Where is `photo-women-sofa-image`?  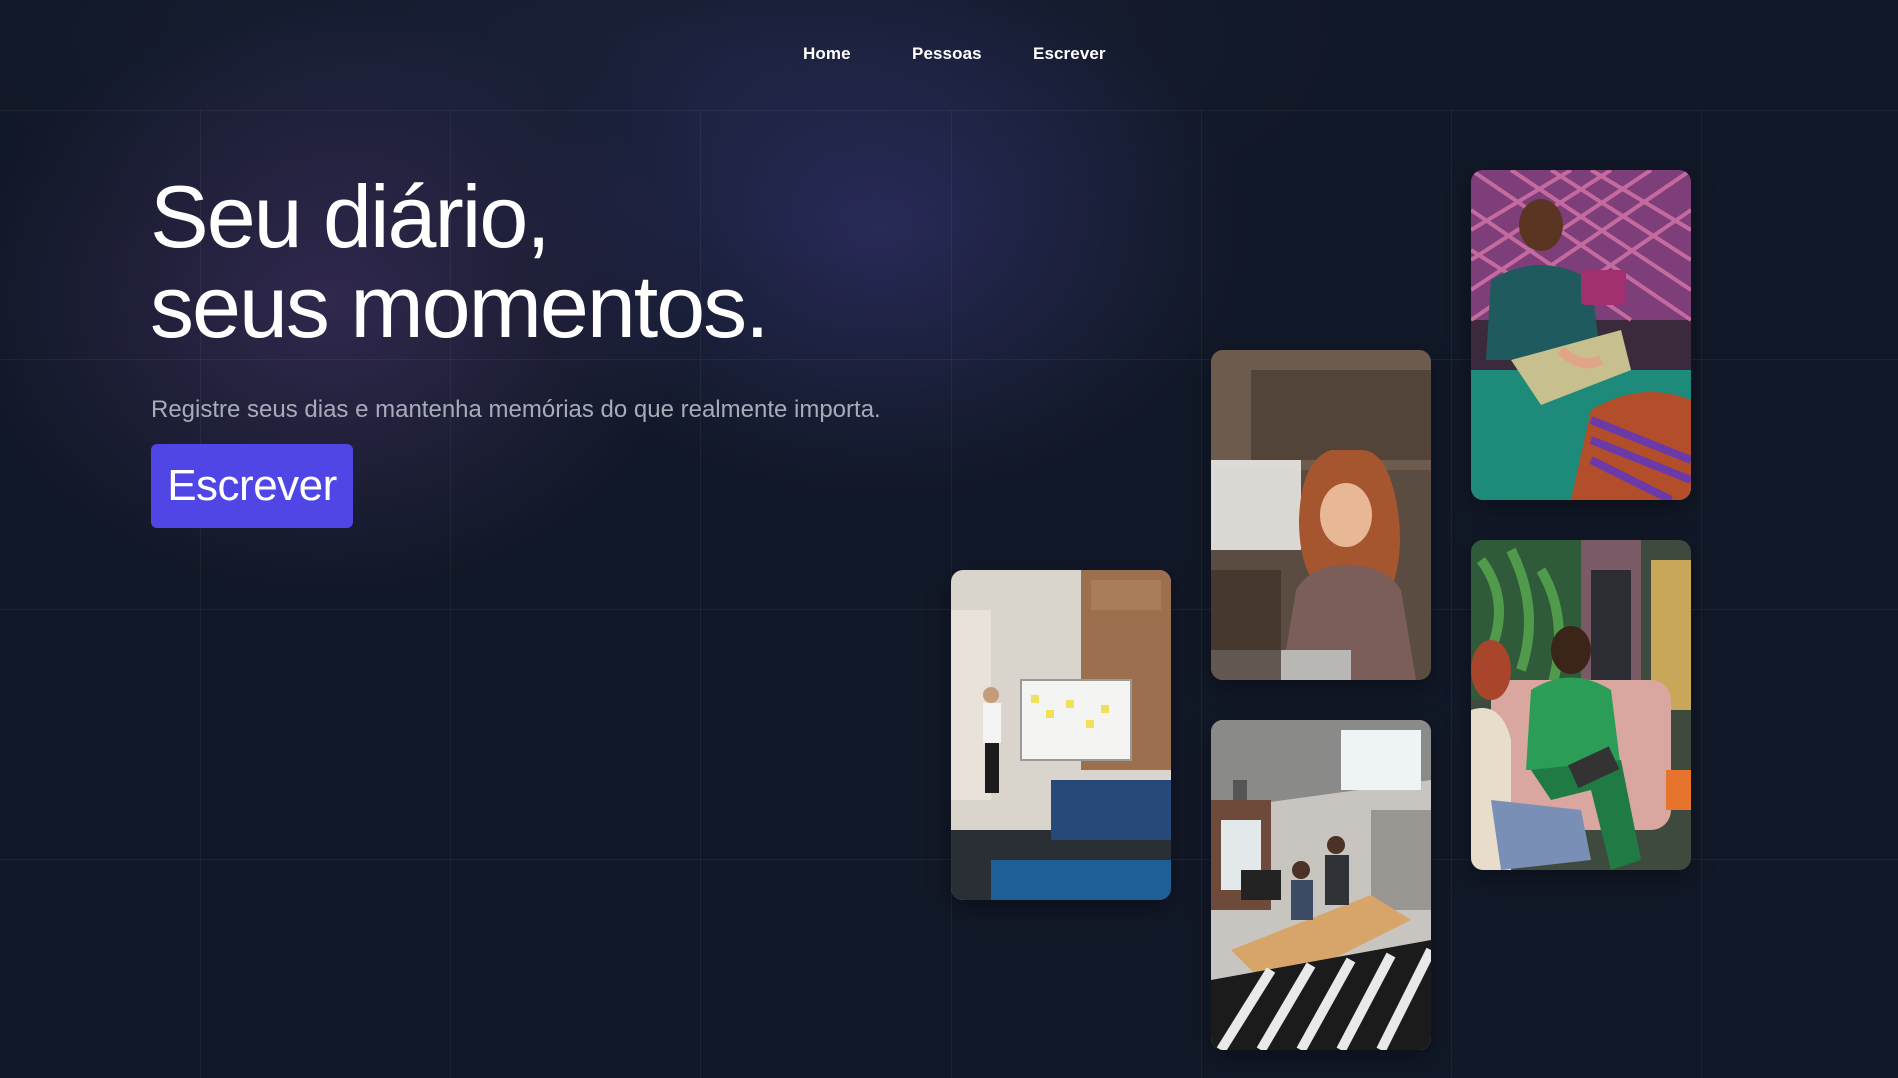 photo-women-sofa-image is located at coordinates (1581, 705).